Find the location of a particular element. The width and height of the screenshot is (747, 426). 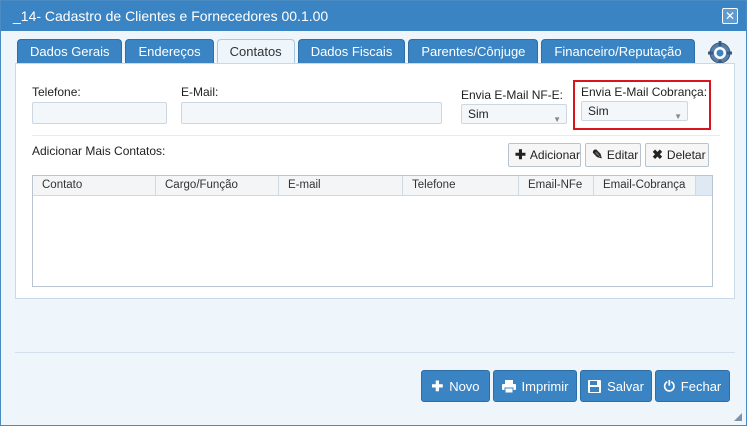

save-icon is located at coordinates (595, 386).